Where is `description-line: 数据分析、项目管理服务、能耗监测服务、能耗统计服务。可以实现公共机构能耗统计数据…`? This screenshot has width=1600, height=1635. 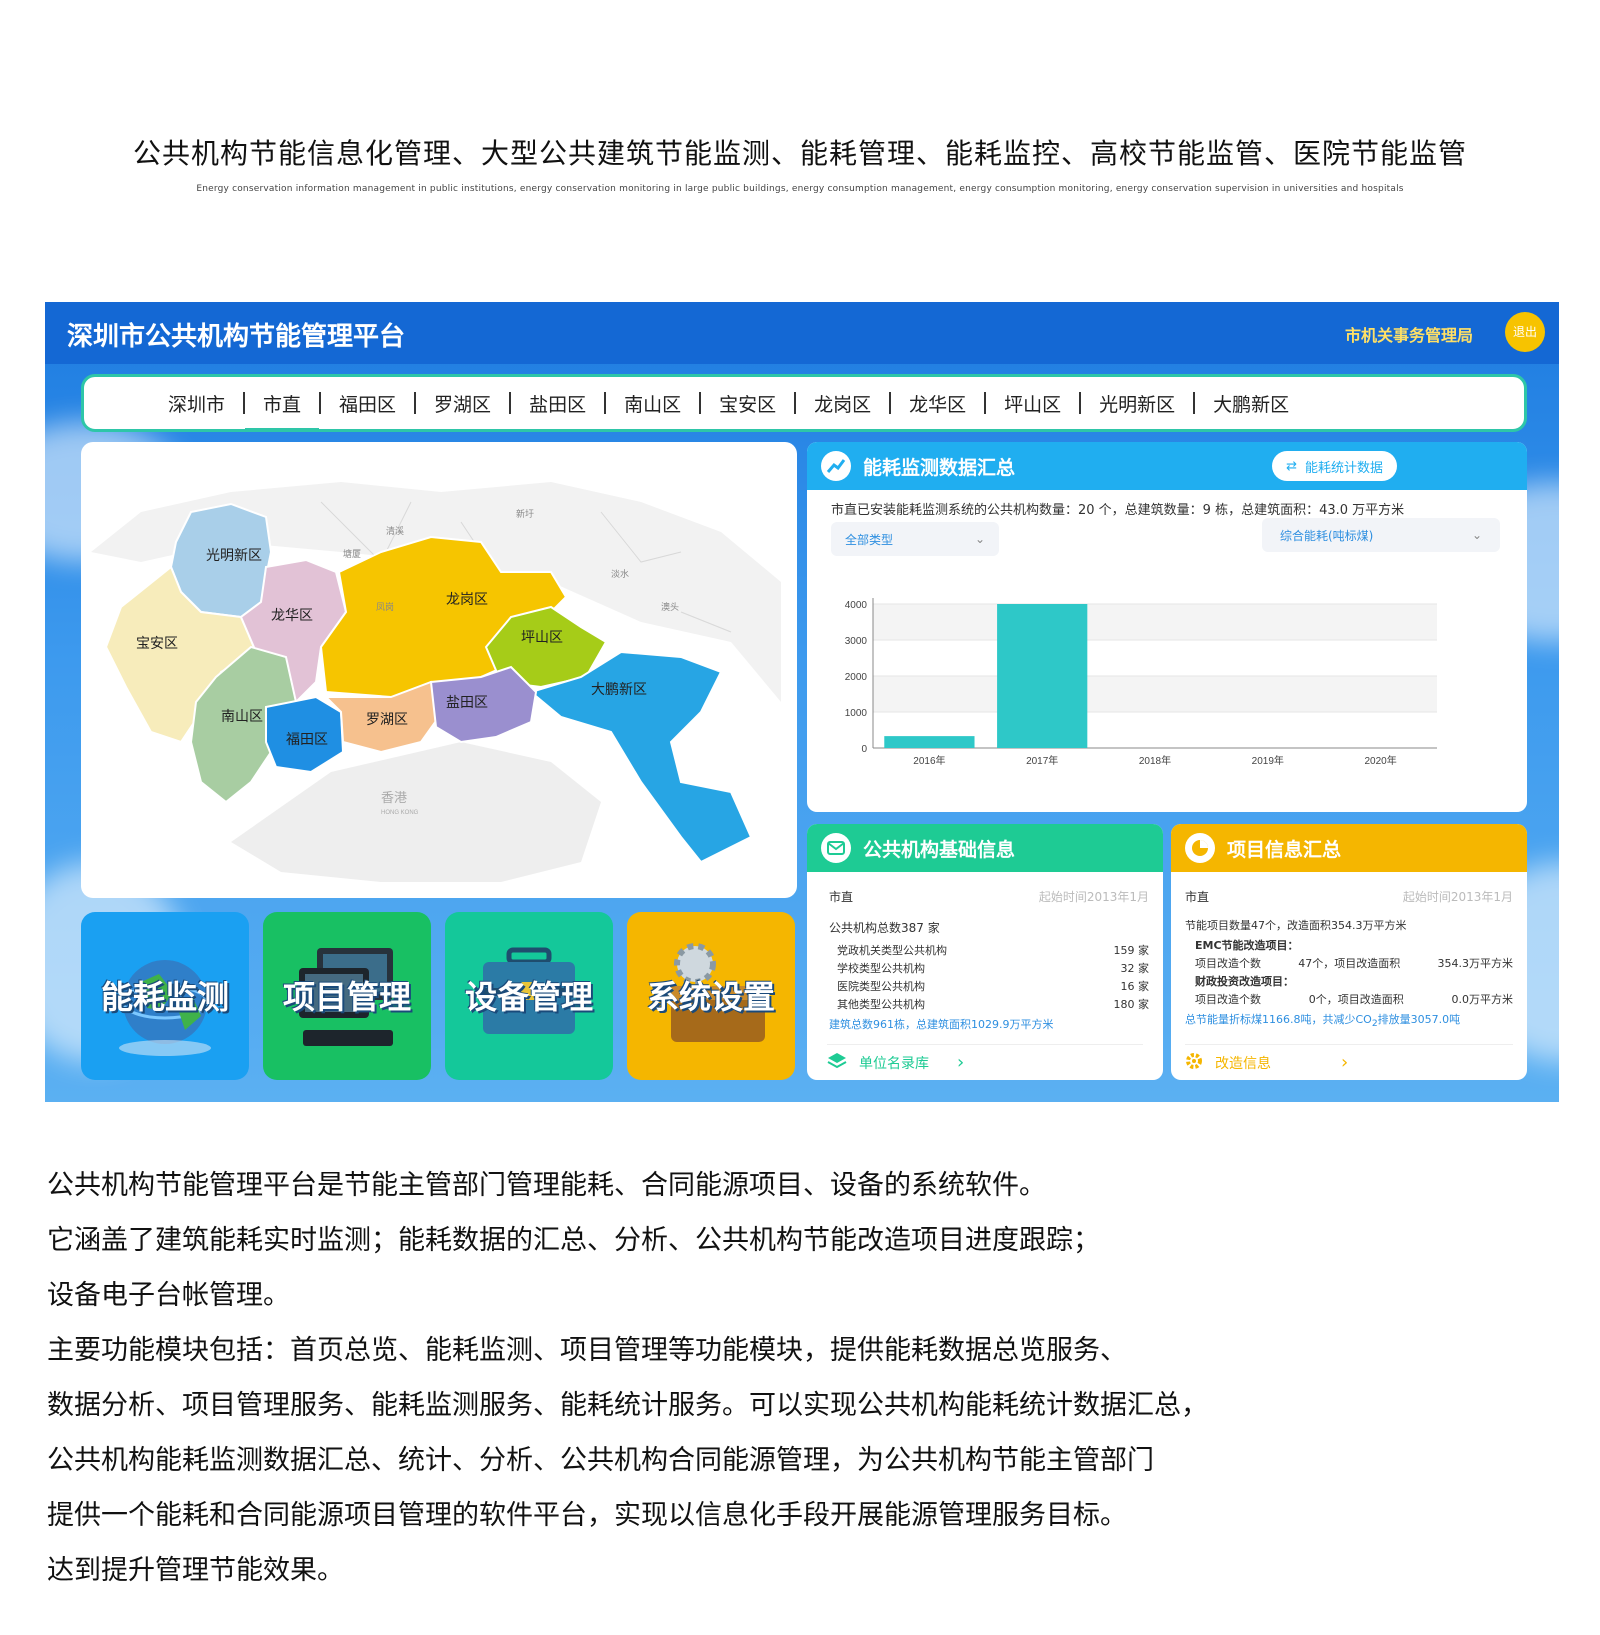
description-line: 数据分析、项目管理服务、能耗监测服务、能耗统计服务。可以实现公共机构能耗统计数据… is located at coordinates (627, 1405).